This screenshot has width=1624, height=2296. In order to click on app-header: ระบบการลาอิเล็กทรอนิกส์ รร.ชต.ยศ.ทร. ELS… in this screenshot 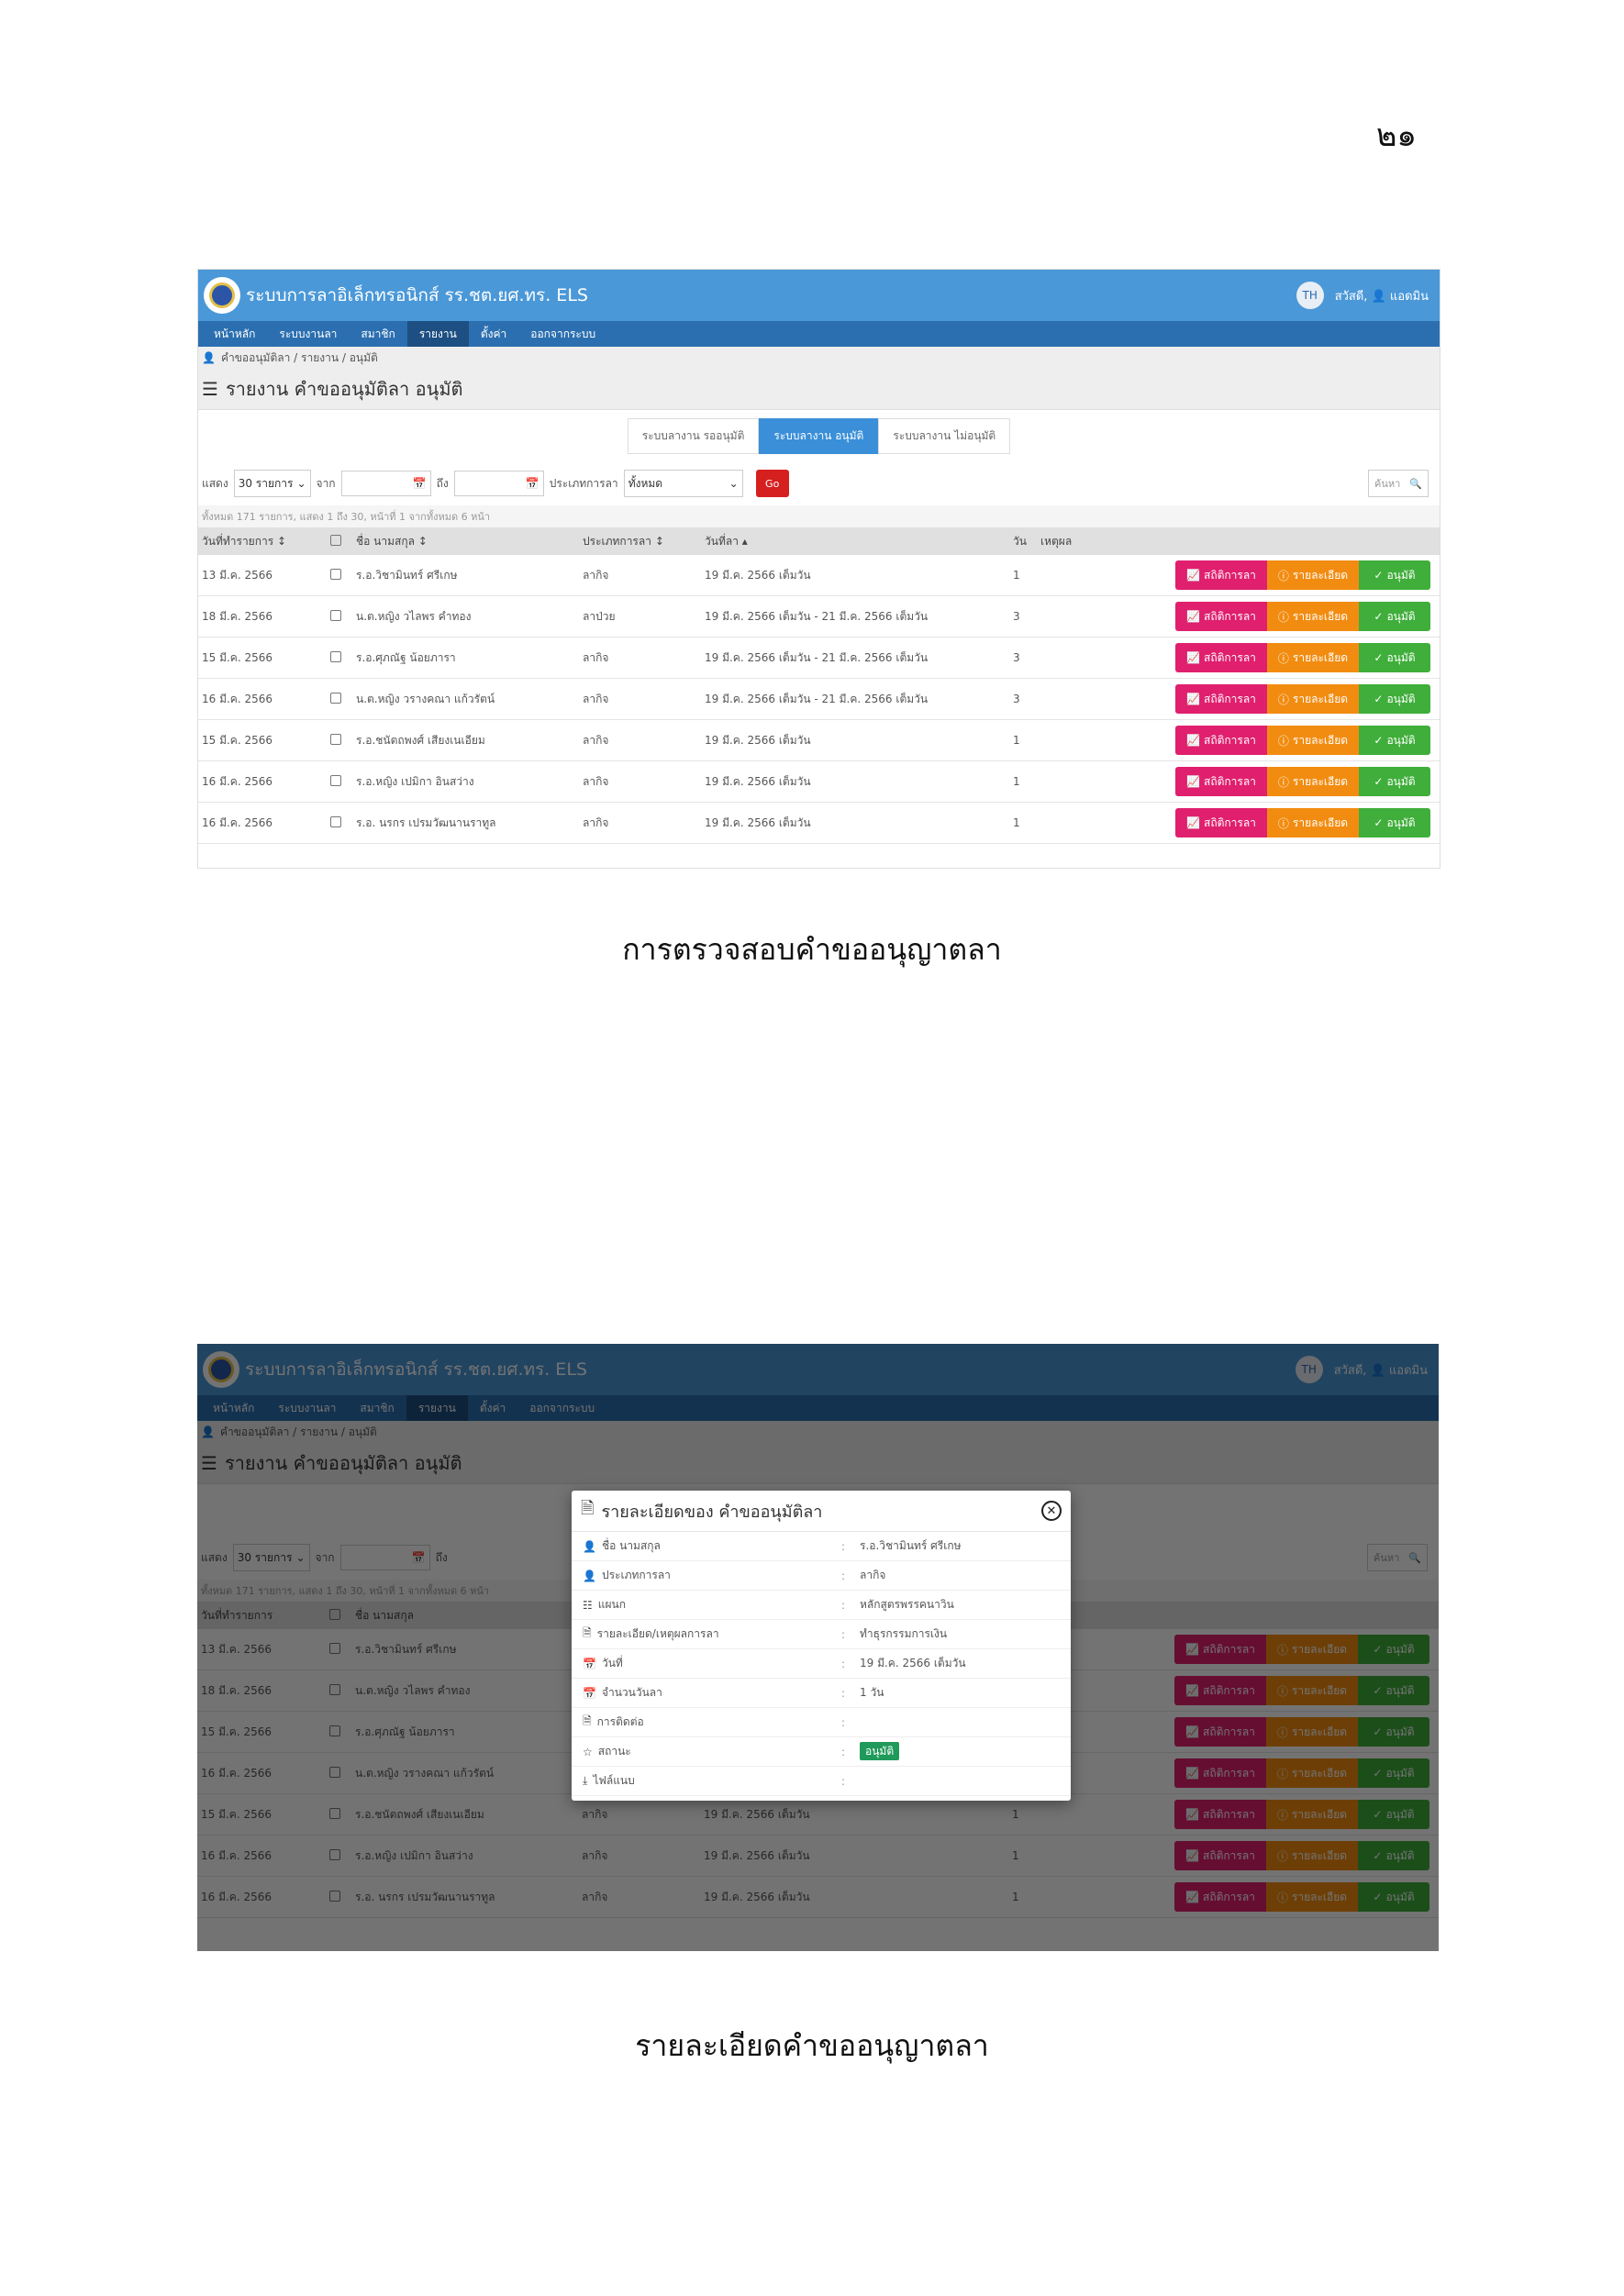, I will do `click(819, 295)`.